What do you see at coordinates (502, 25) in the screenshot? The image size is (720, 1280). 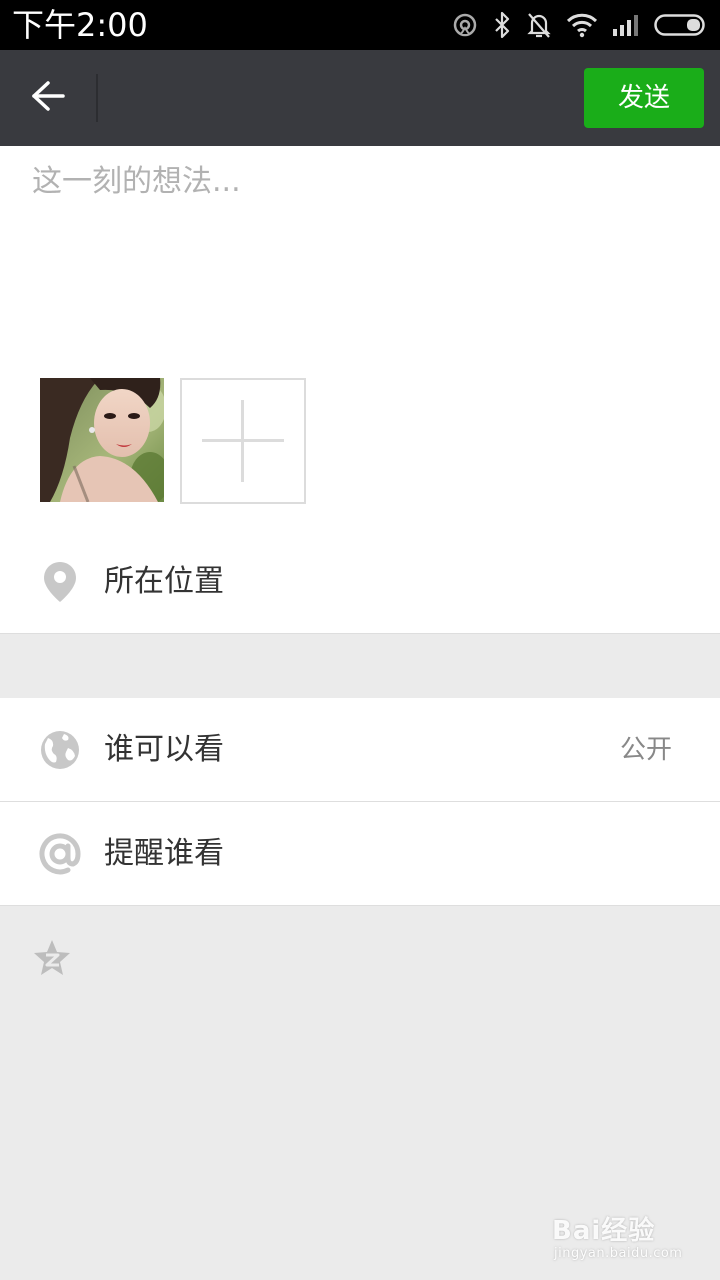 I see `bluetooth-icon` at bounding box center [502, 25].